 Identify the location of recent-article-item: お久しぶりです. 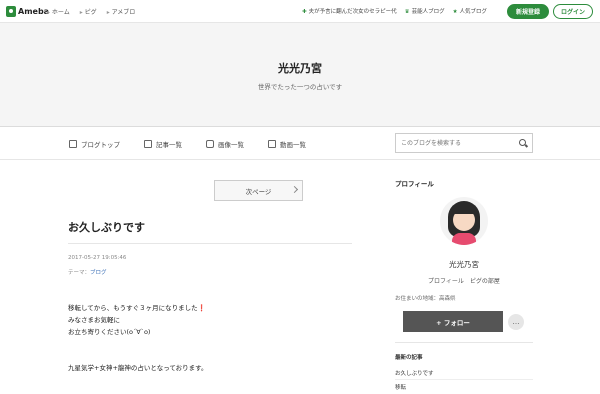
(414, 373).